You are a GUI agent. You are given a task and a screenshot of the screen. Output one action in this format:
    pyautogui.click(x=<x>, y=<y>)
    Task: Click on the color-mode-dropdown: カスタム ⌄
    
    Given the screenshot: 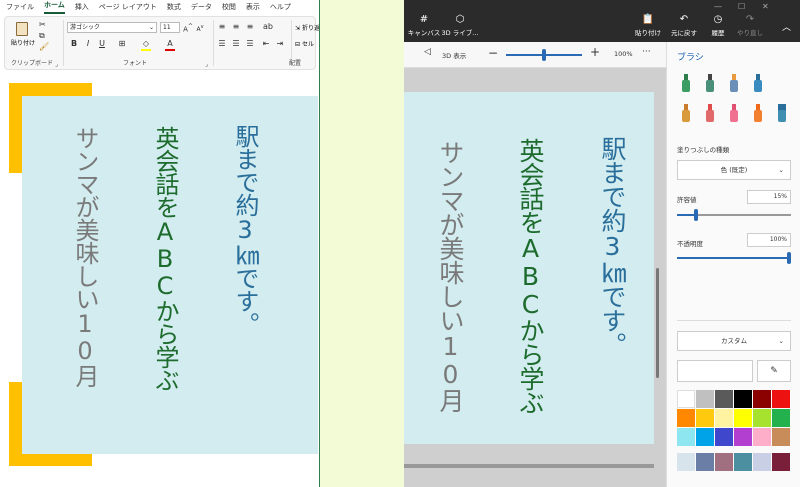 What is the action you would take?
    pyautogui.click(x=734, y=341)
    